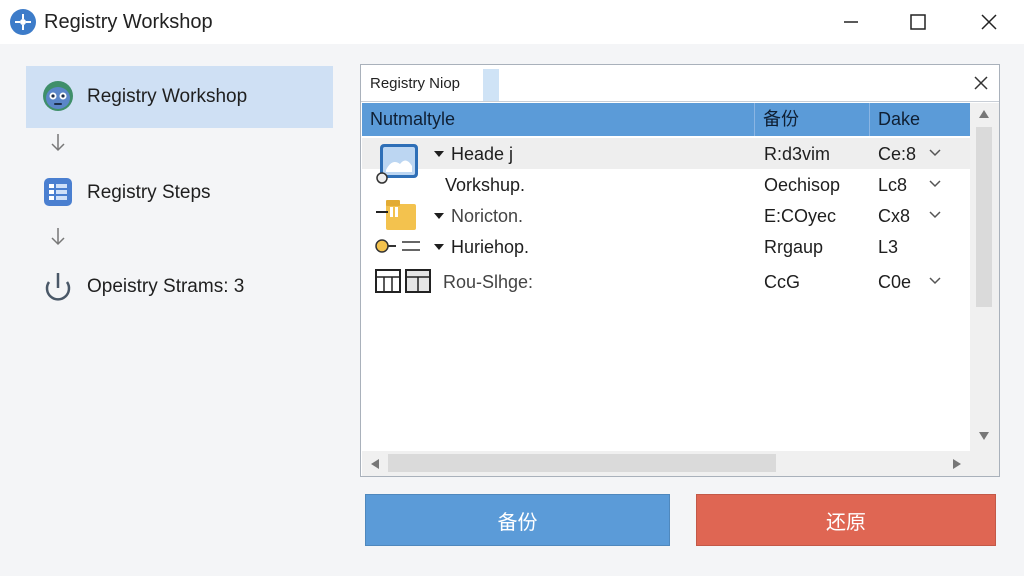 The image size is (1024, 576). I want to click on row-date: Cx8, so click(894, 216).